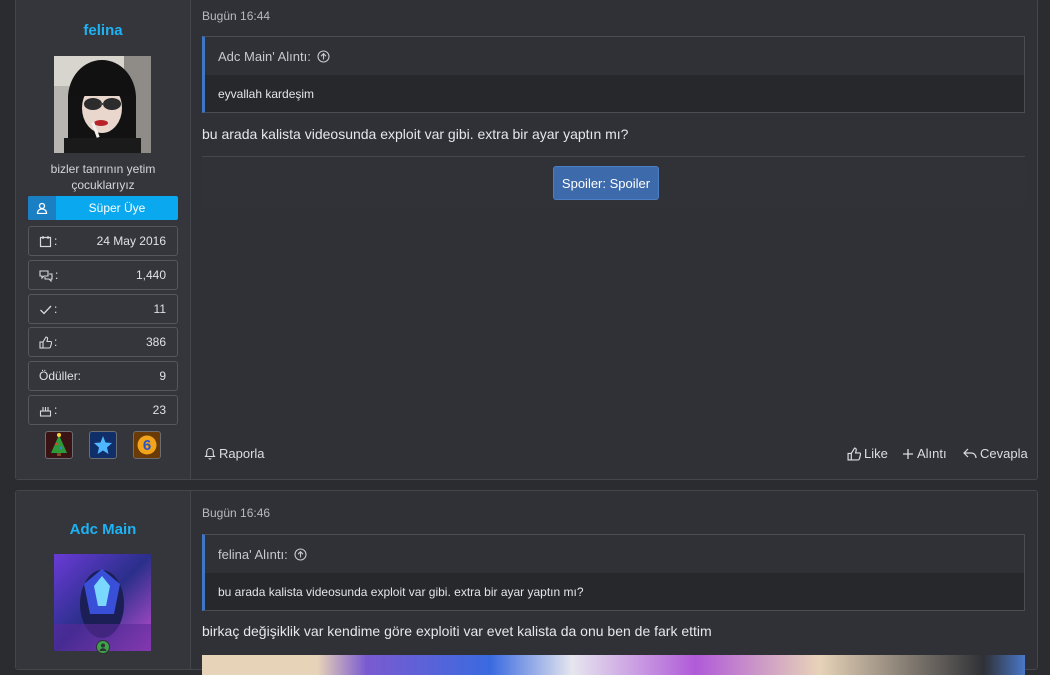  What do you see at coordinates (103, 376) in the screenshot?
I see `stat-awards: Ödüller: 9` at bounding box center [103, 376].